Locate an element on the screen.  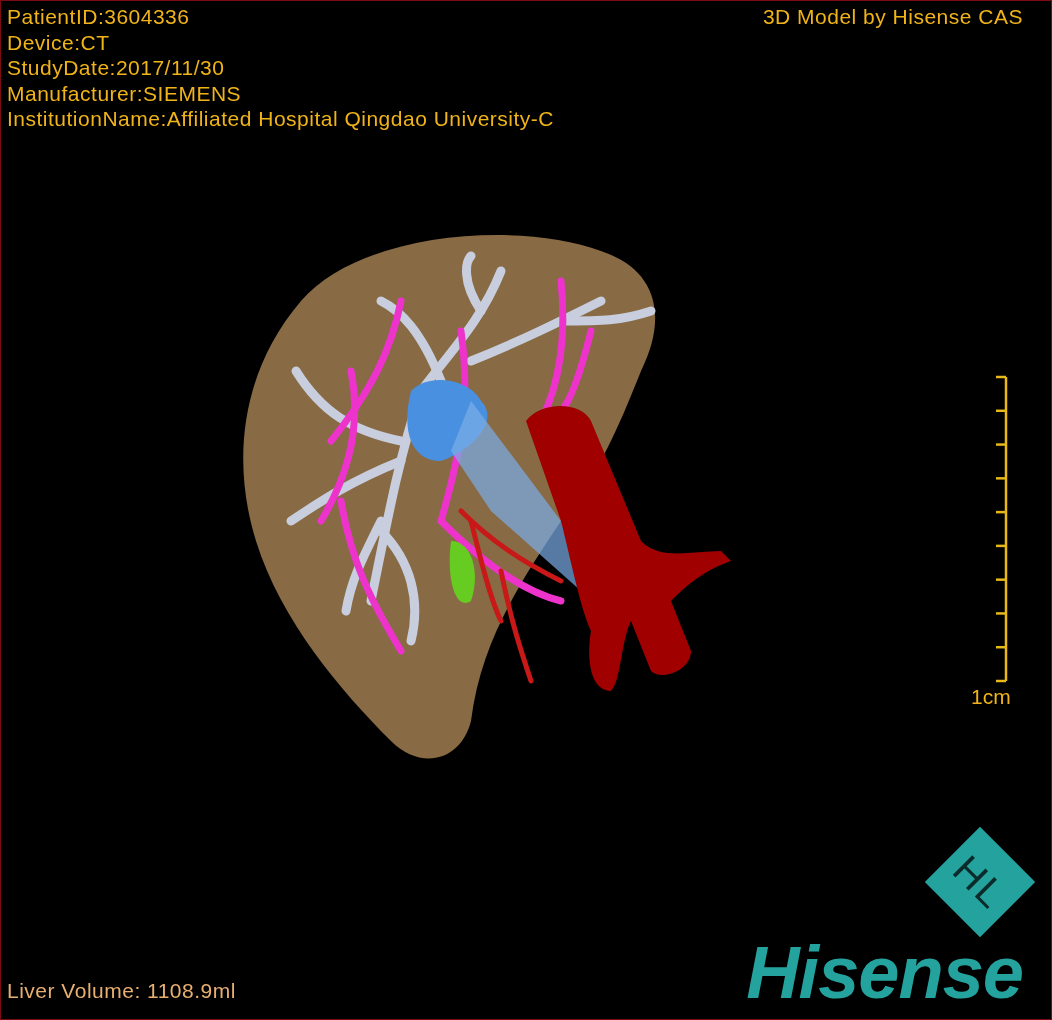
study-info-text: StudyDate:2017/11/30 is located at coordinates (116, 68).